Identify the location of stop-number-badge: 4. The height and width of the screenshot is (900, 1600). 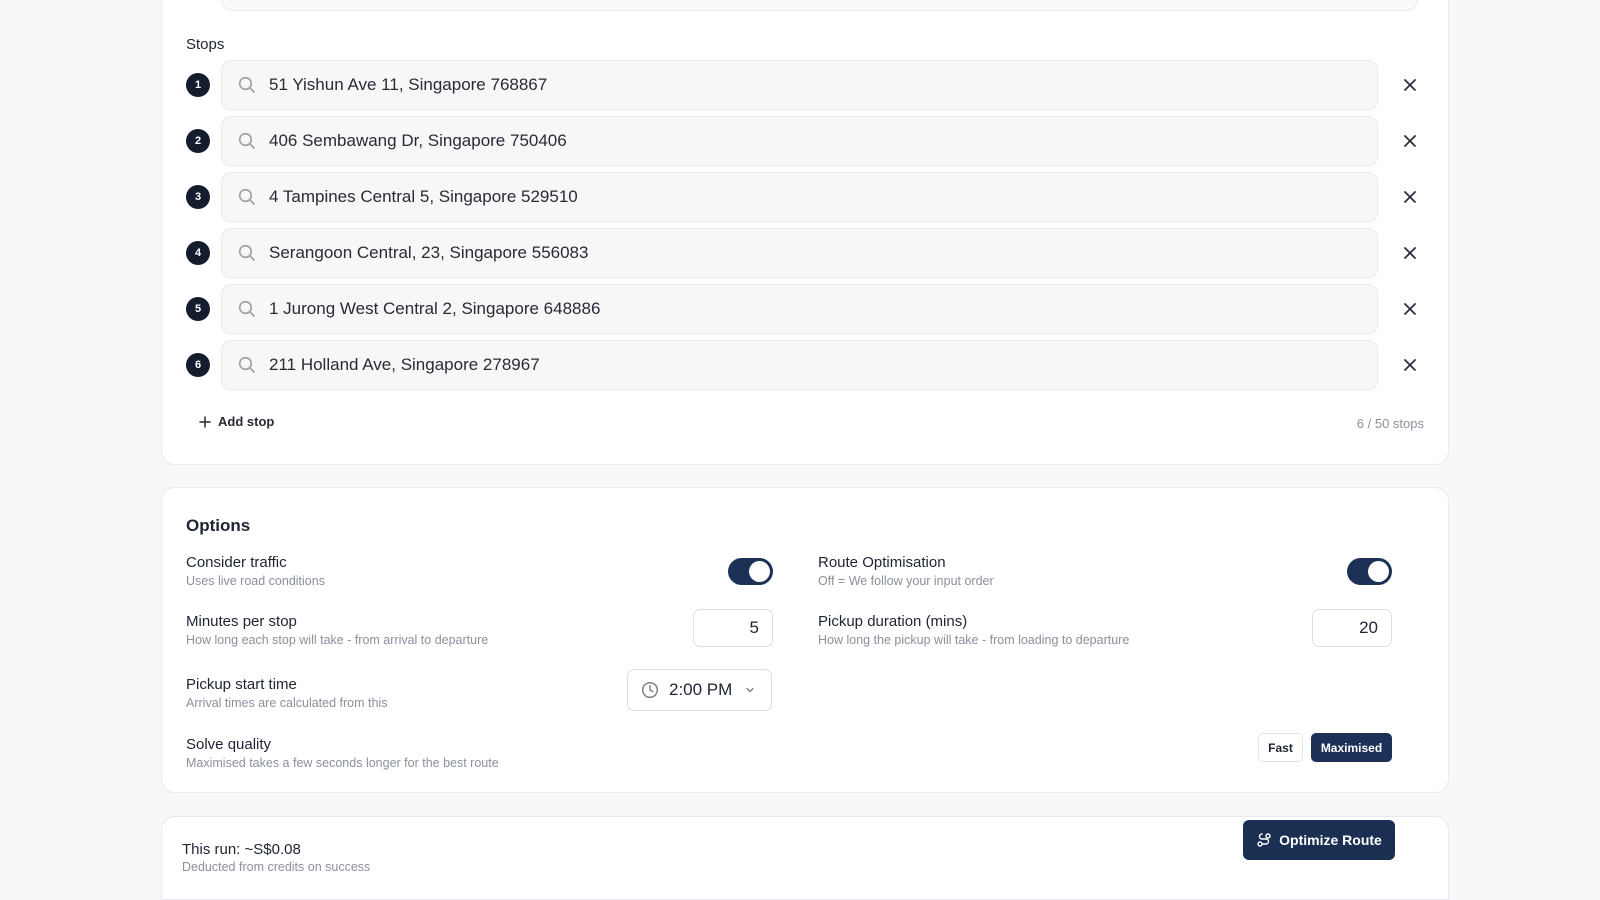
(198, 253).